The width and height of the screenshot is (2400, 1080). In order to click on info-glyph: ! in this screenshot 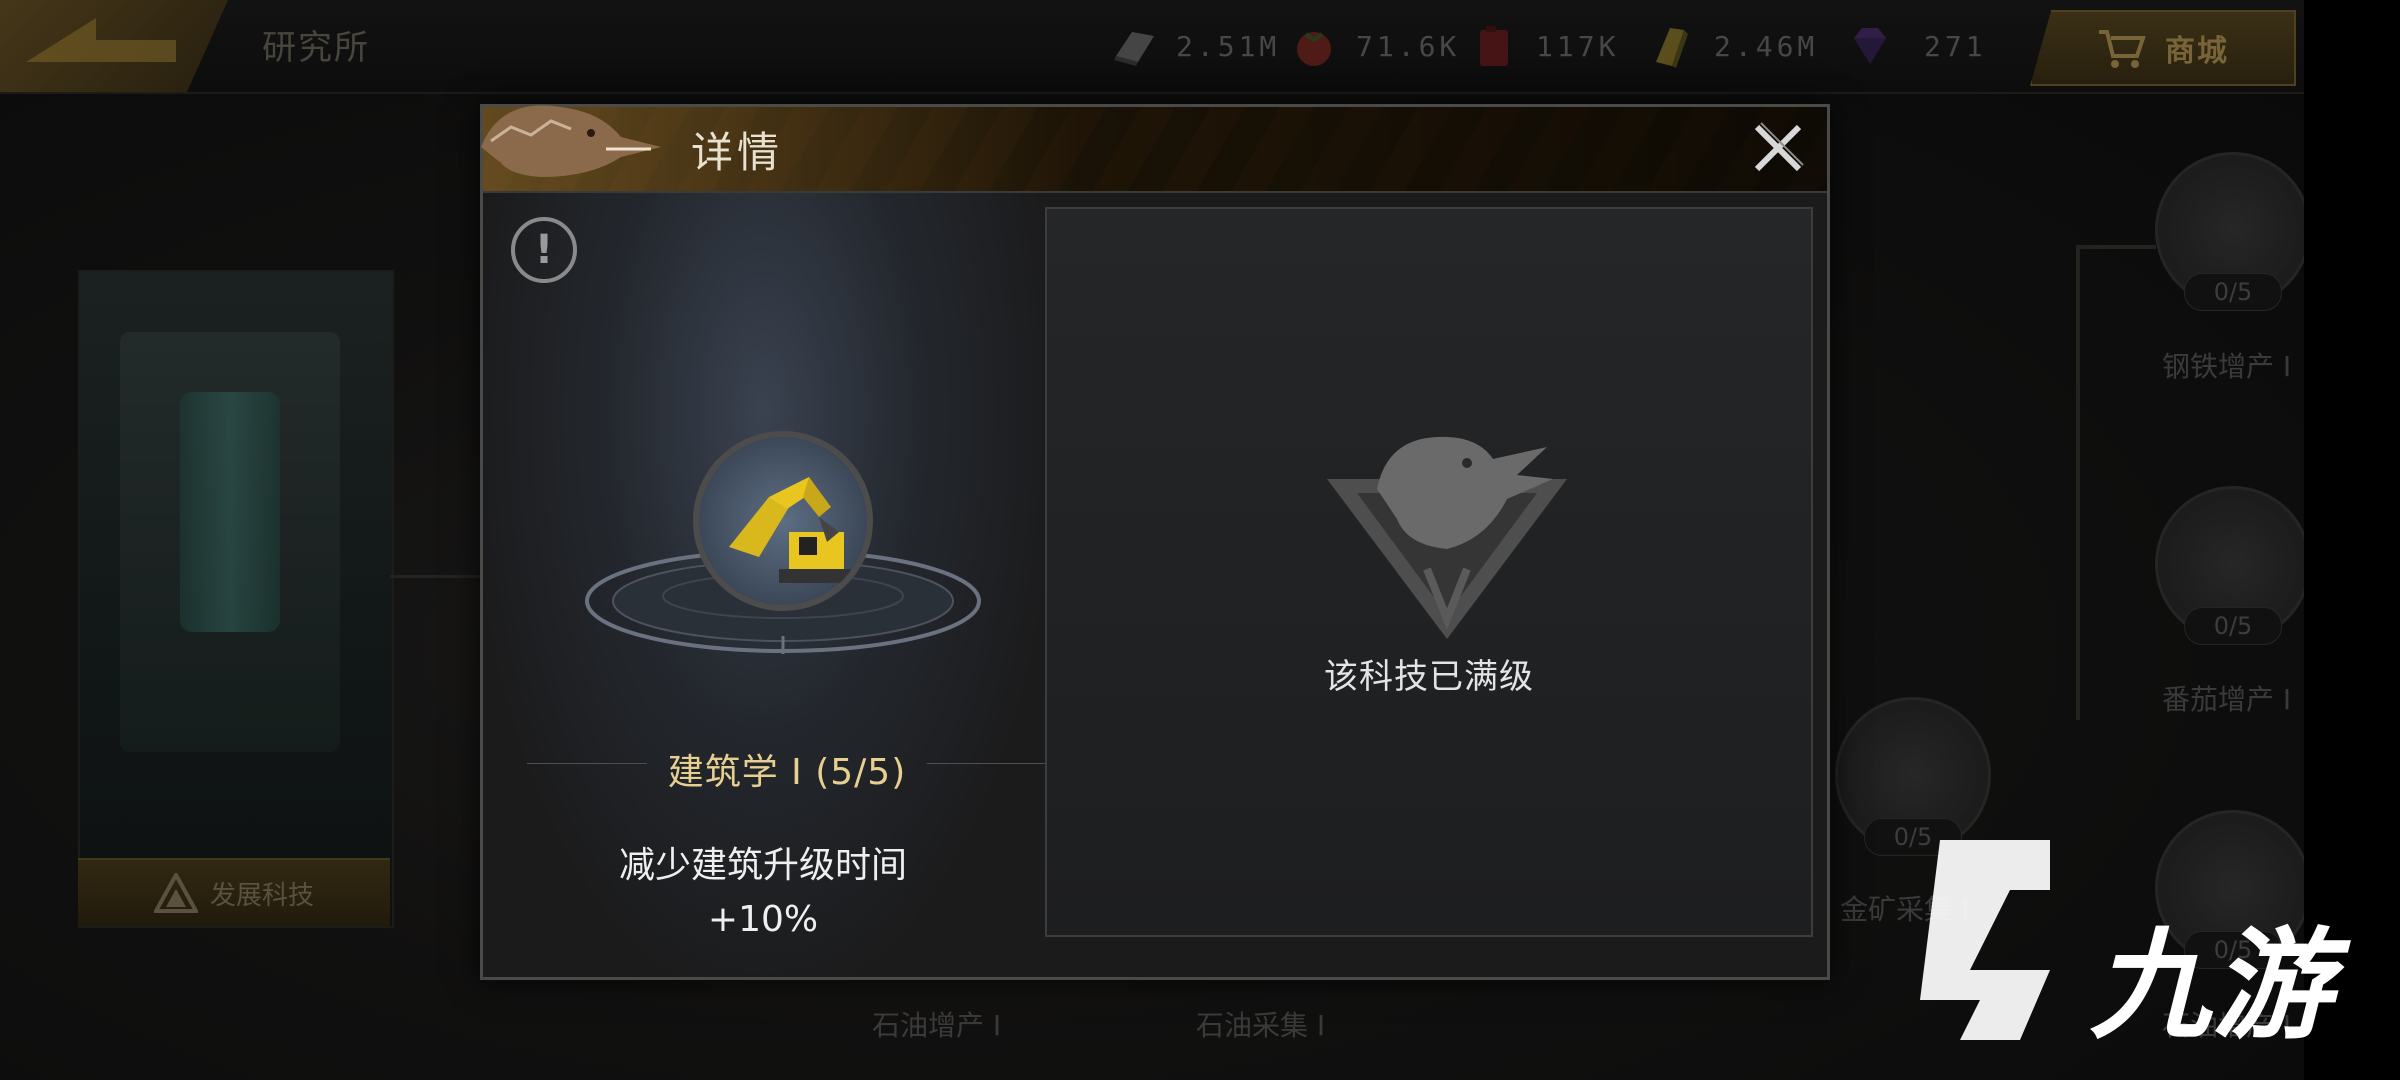, I will do `click(544, 250)`.